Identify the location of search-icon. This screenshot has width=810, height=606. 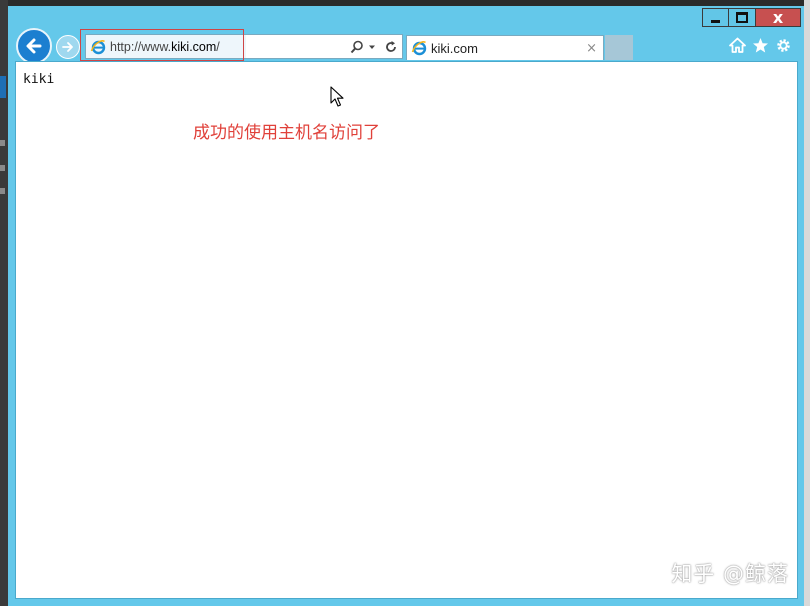
(357, 47).